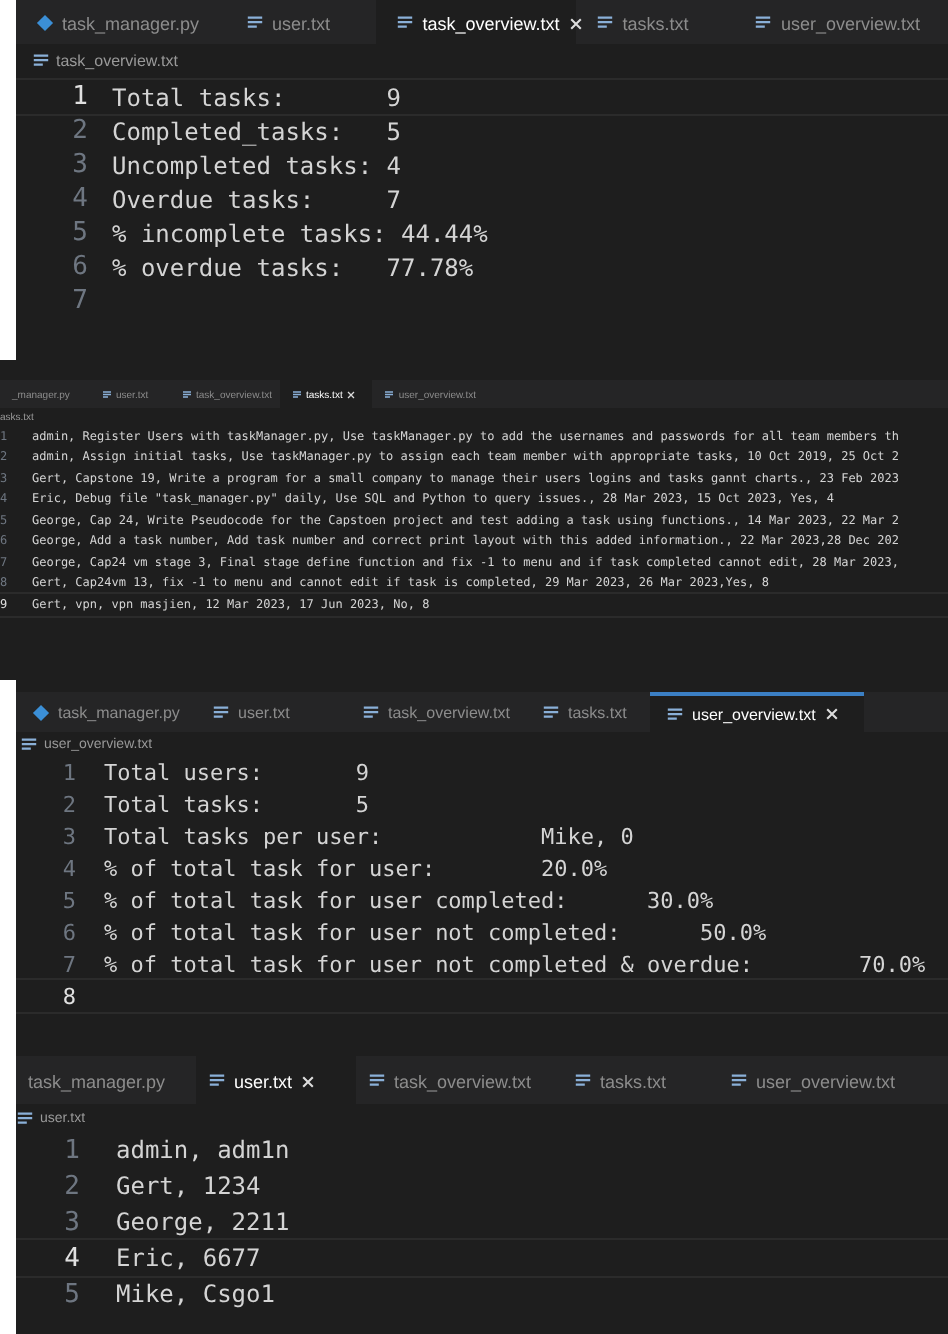 This screenshot has height=1334, width=948. I want to click on code-line: Uncompleted tasks: 4, so click(256, 165).